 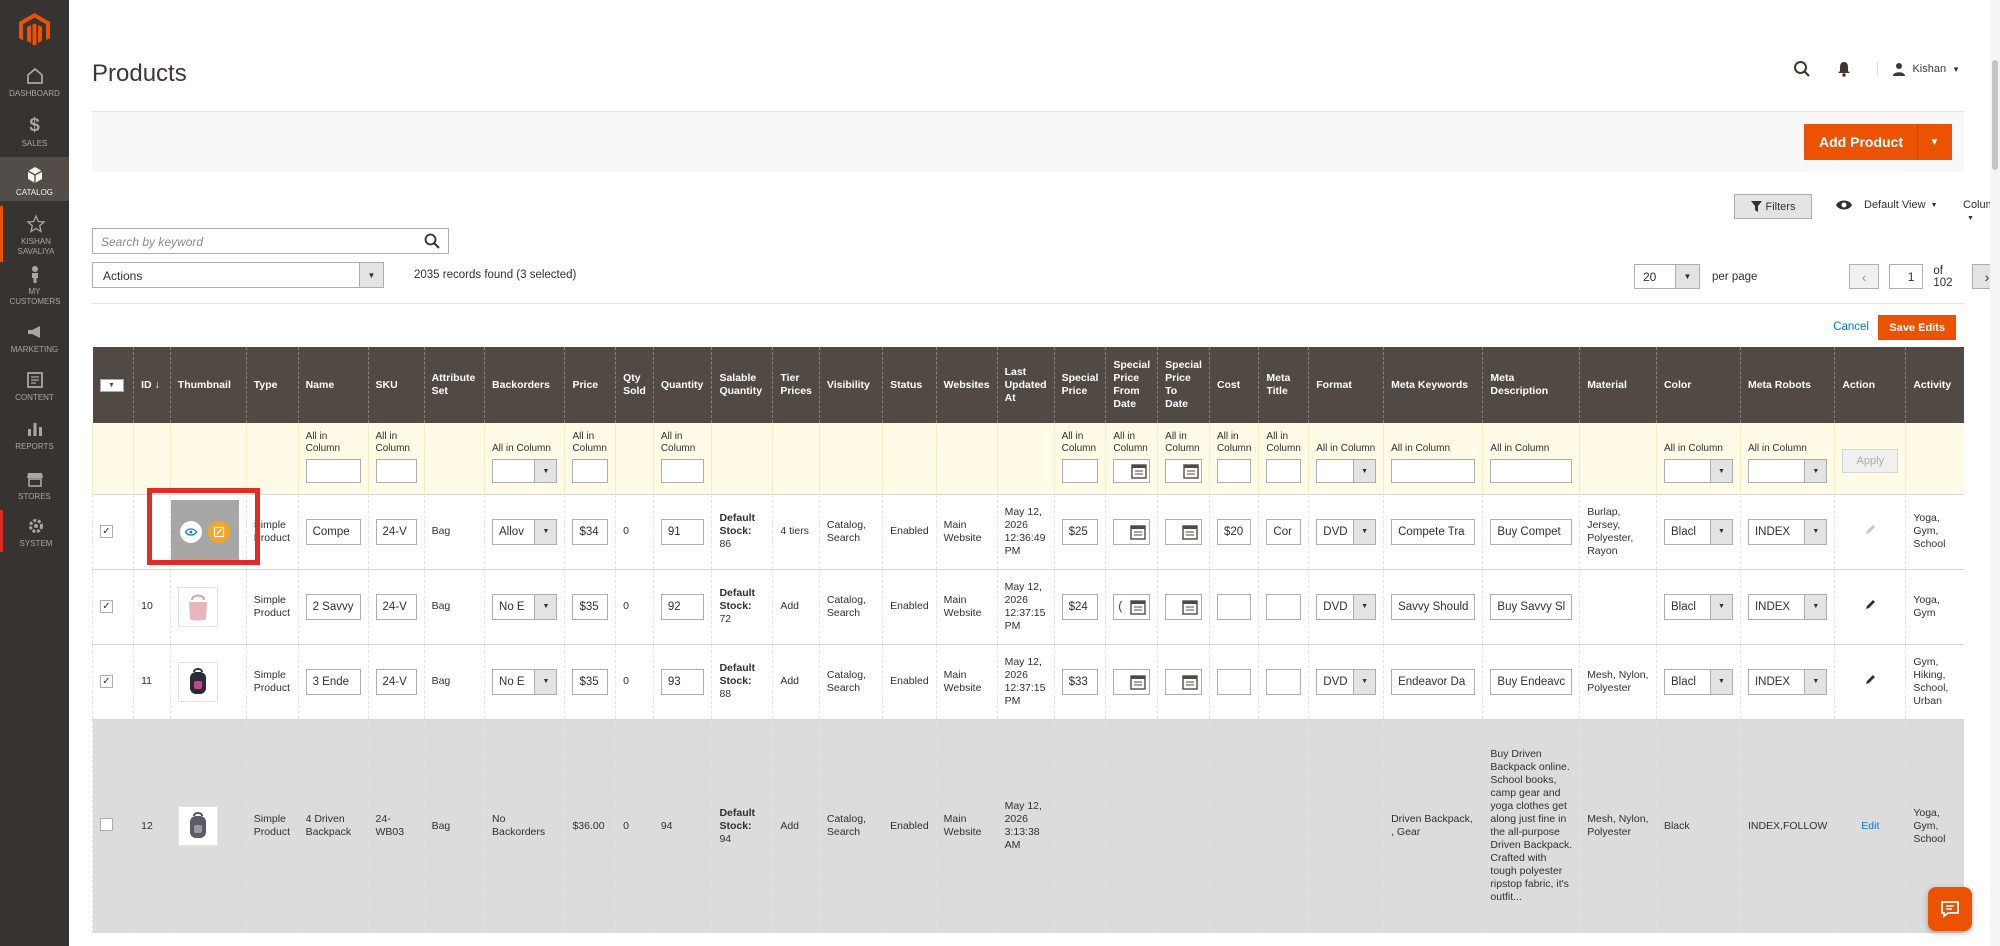 I want to click on nav-catalog: CATALOG, so click(x=34, y=179).